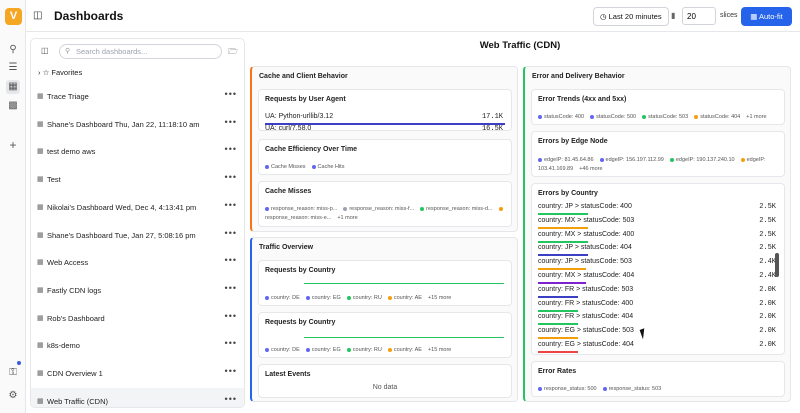 The width and height of the screenshot is (800, 413). What do you see at coordinates (137, 179) in the screenshot?
I see `sidebar-item: ▦ Test •••` at bounding box center [137, 179].